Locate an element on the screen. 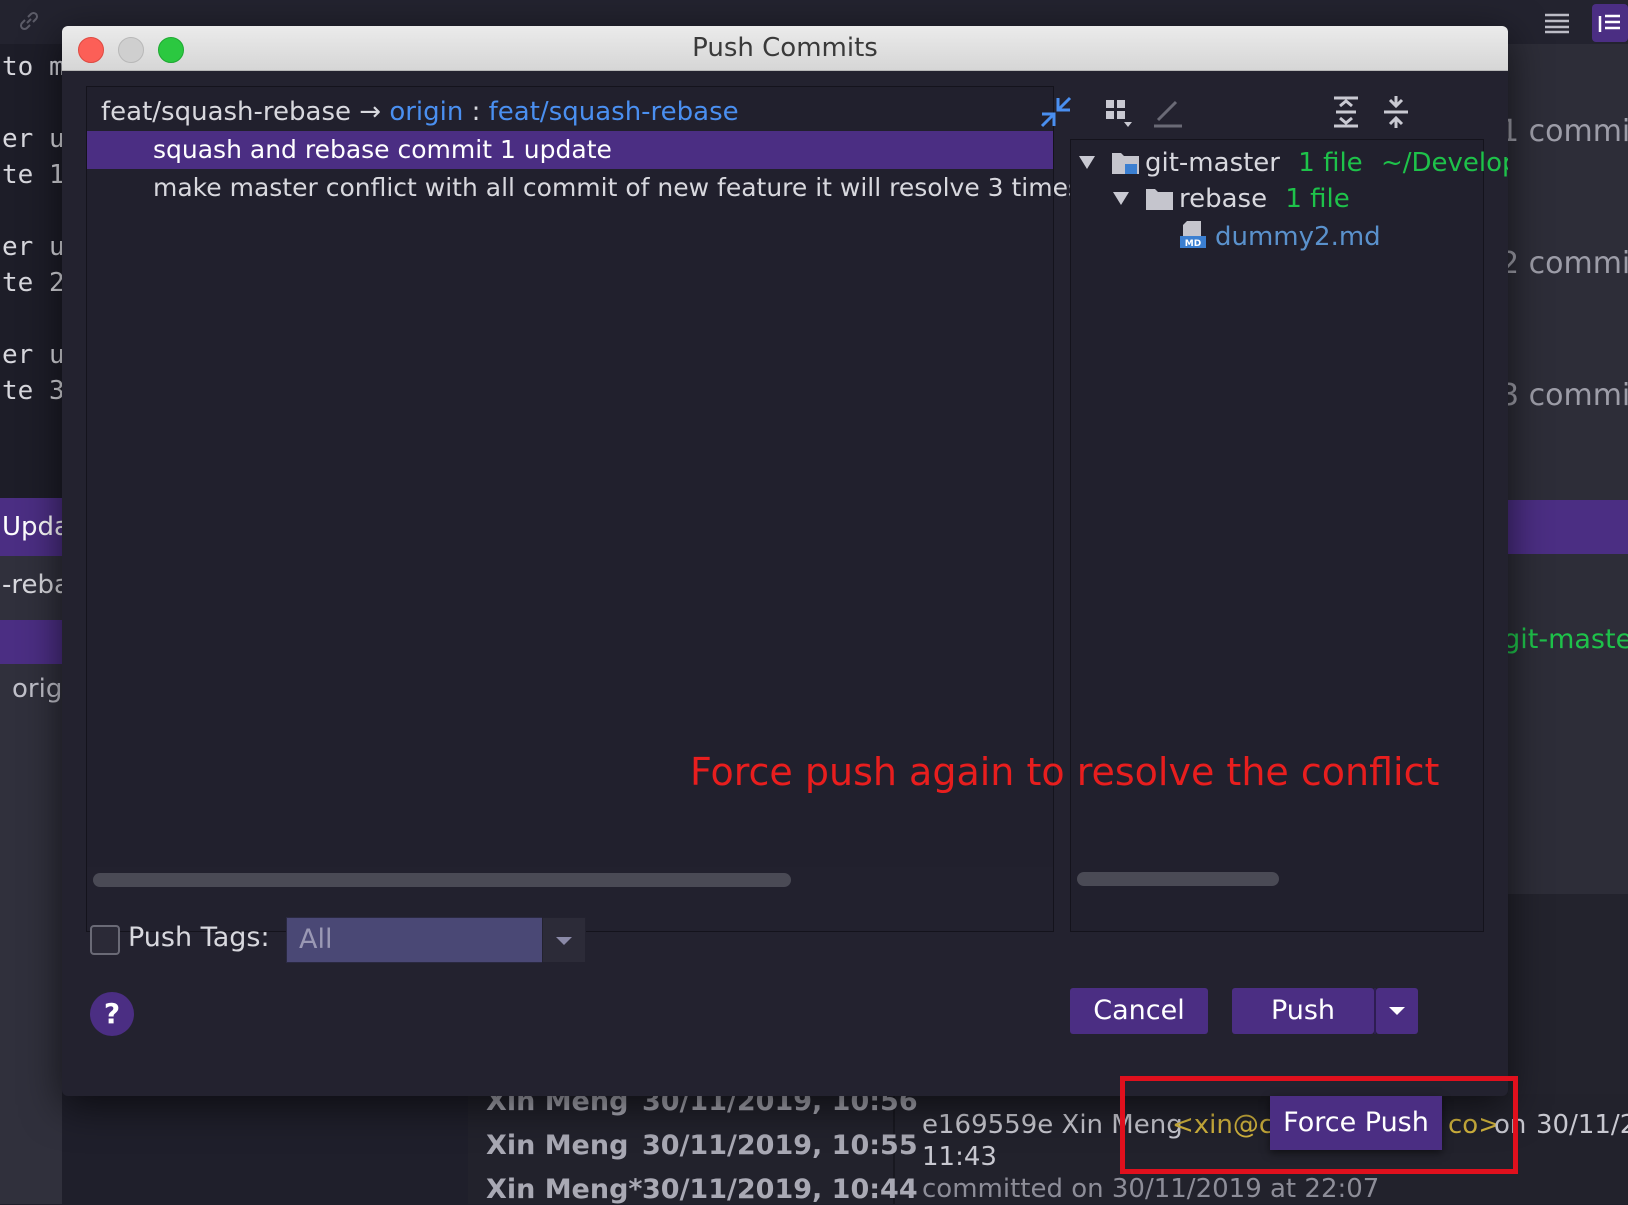 This screenshot has height=1205, width=1628. log-date: 30/11/2019, 10:44 is located at coordinates (780, 1189).